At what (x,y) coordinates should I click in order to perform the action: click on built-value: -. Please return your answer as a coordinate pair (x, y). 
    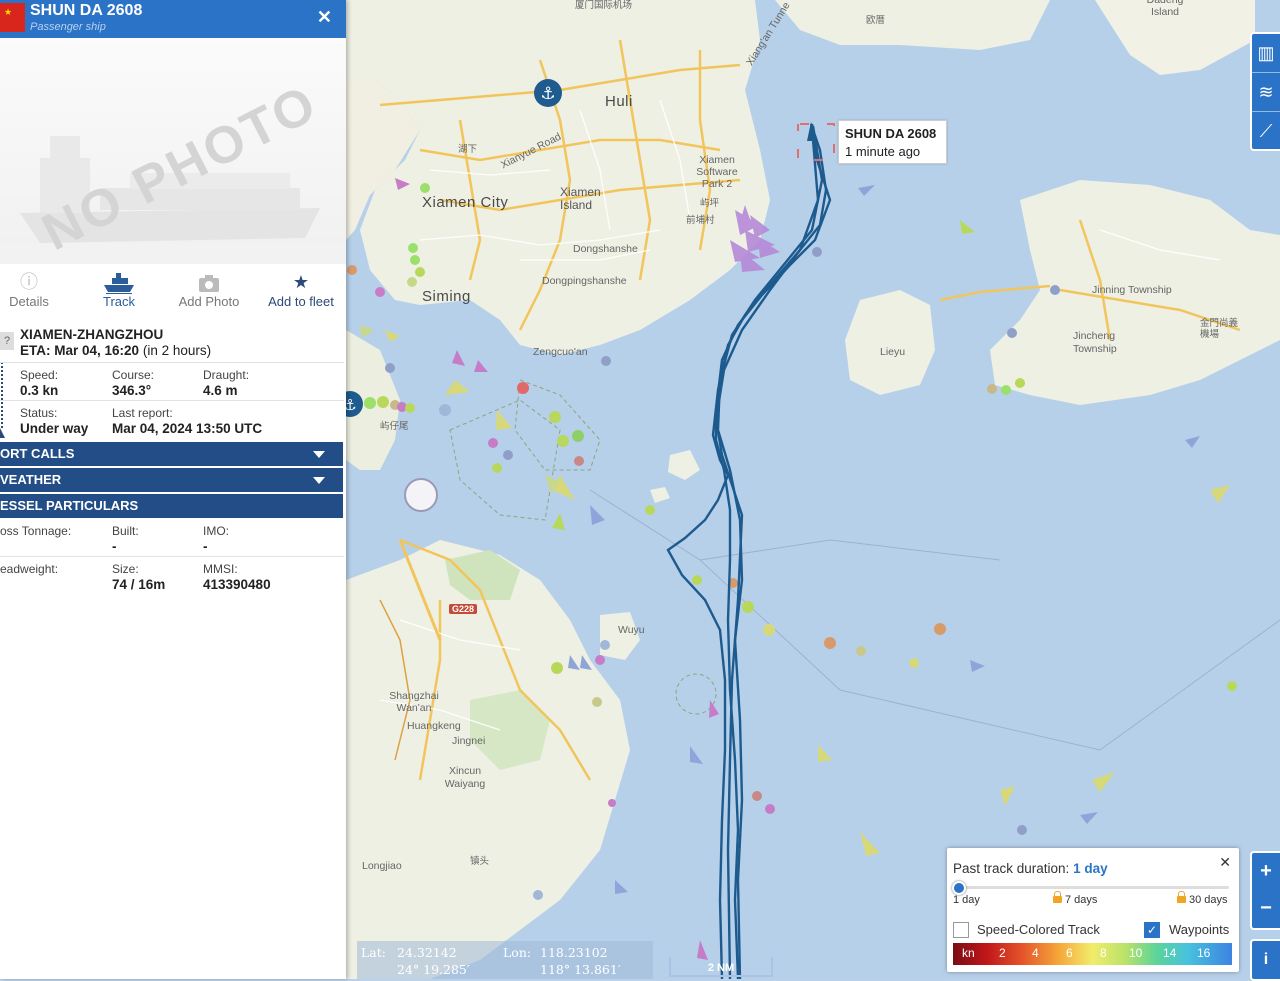
    Looking at the image, I should click on (114, 546).